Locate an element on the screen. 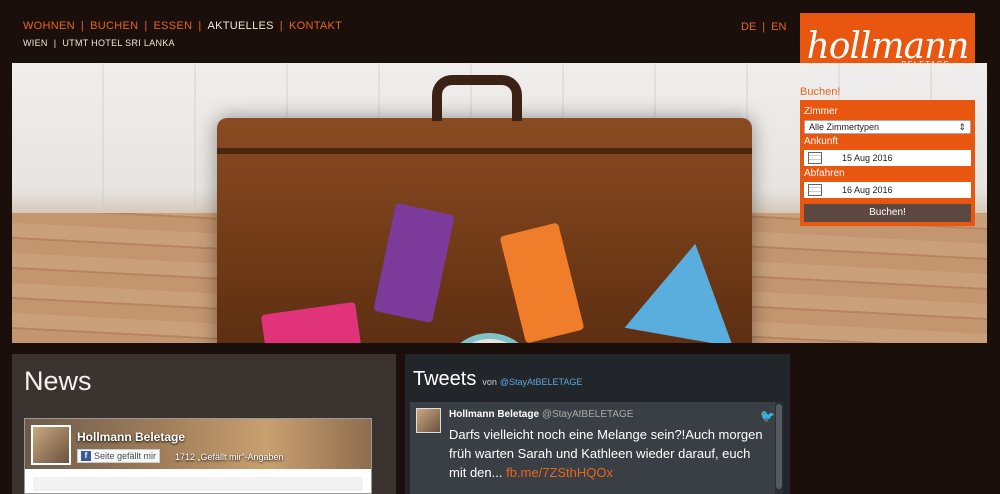  booking-title: Buchen! is located at coordinates (820, 92).